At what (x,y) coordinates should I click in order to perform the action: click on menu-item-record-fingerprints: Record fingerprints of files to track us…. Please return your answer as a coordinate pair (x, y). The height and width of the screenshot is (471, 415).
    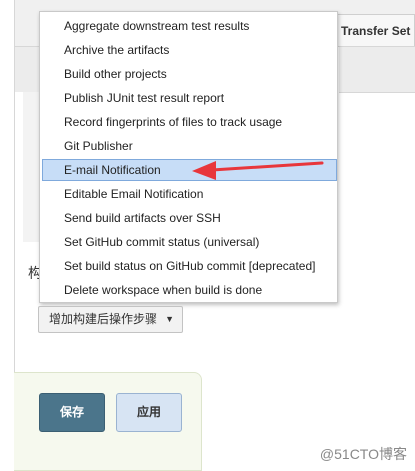
    Looking at the image, I should click on (189, 122).